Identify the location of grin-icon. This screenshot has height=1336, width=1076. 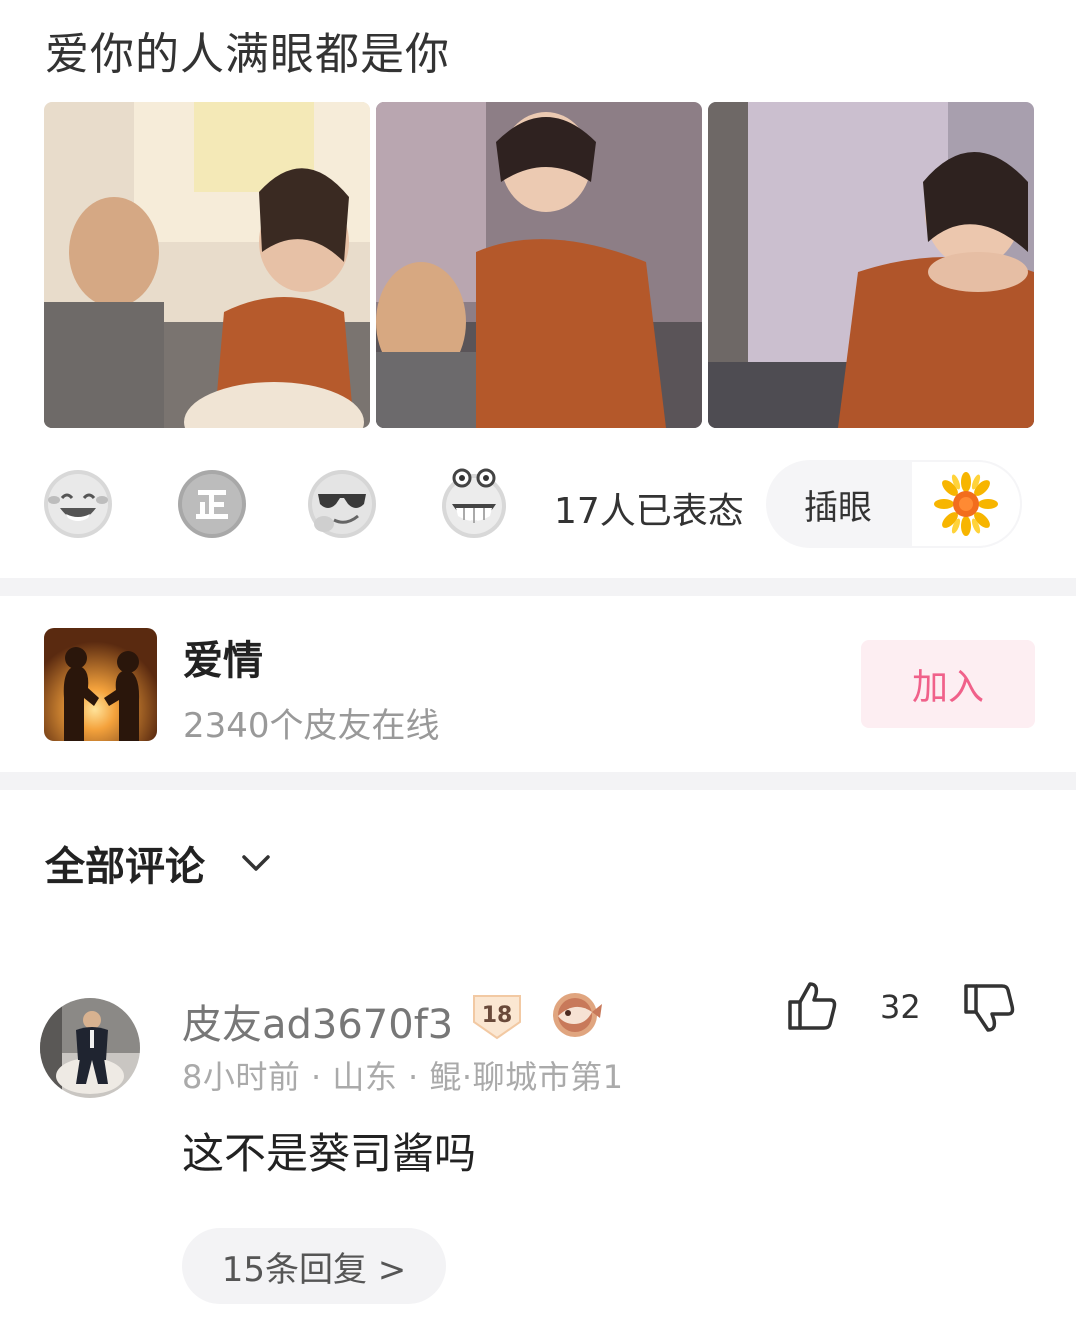
(474, 504).